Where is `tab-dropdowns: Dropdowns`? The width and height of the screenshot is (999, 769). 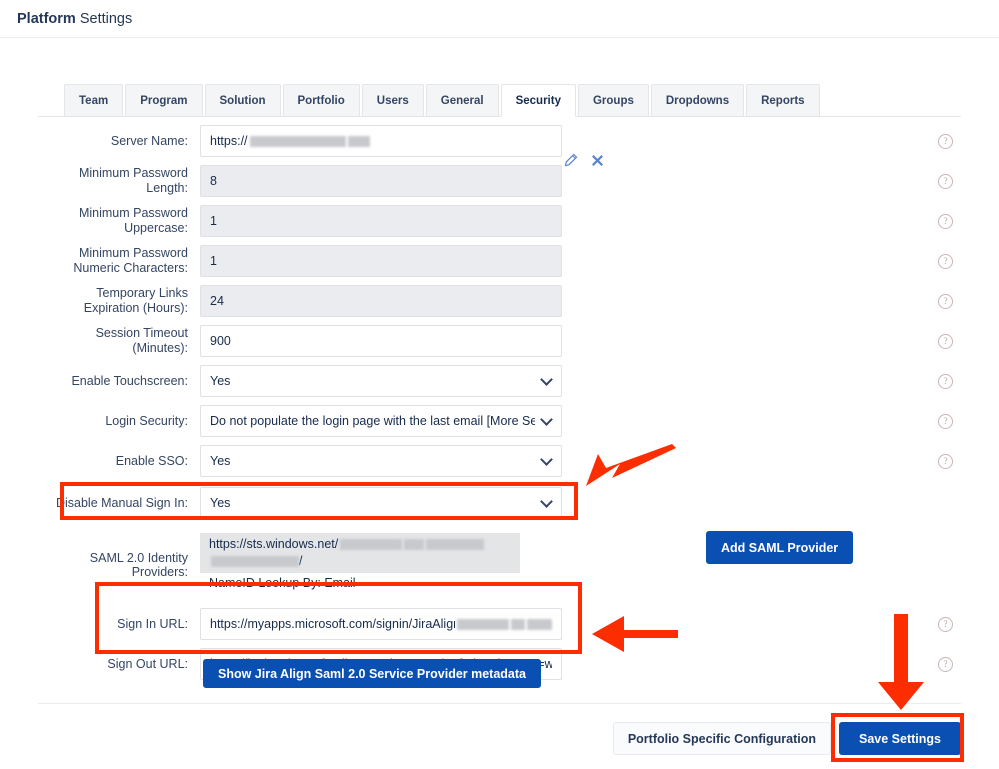
tab-dropdowns: Dropdowns is located at coordinates (697, 100).